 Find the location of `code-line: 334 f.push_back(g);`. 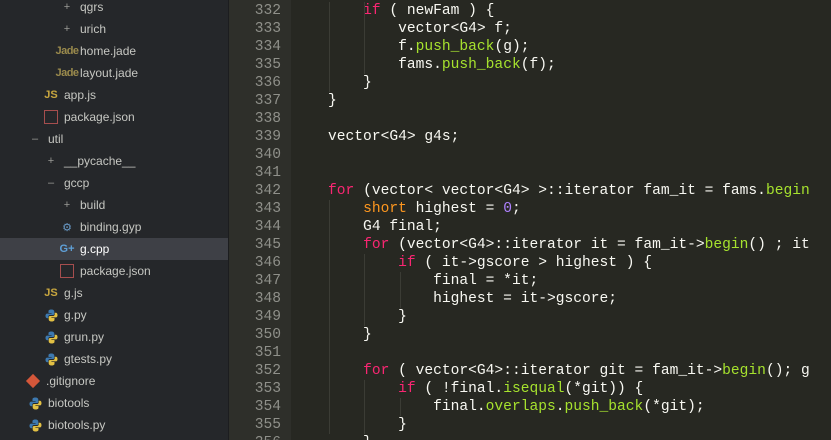

code-line: 334 f.push_back(g); is located at coordinates (530, 47).